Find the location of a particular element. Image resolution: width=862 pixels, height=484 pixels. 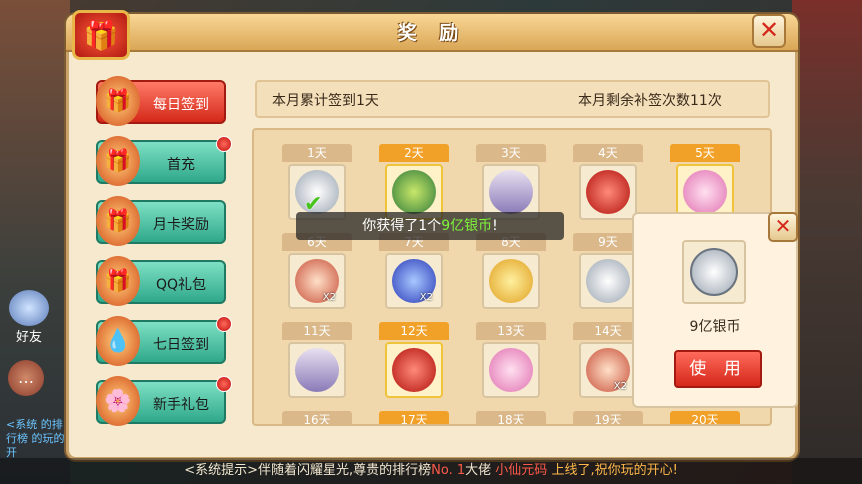

sidebar-item-label: 每日签到 is located at coordinates (181, 105).